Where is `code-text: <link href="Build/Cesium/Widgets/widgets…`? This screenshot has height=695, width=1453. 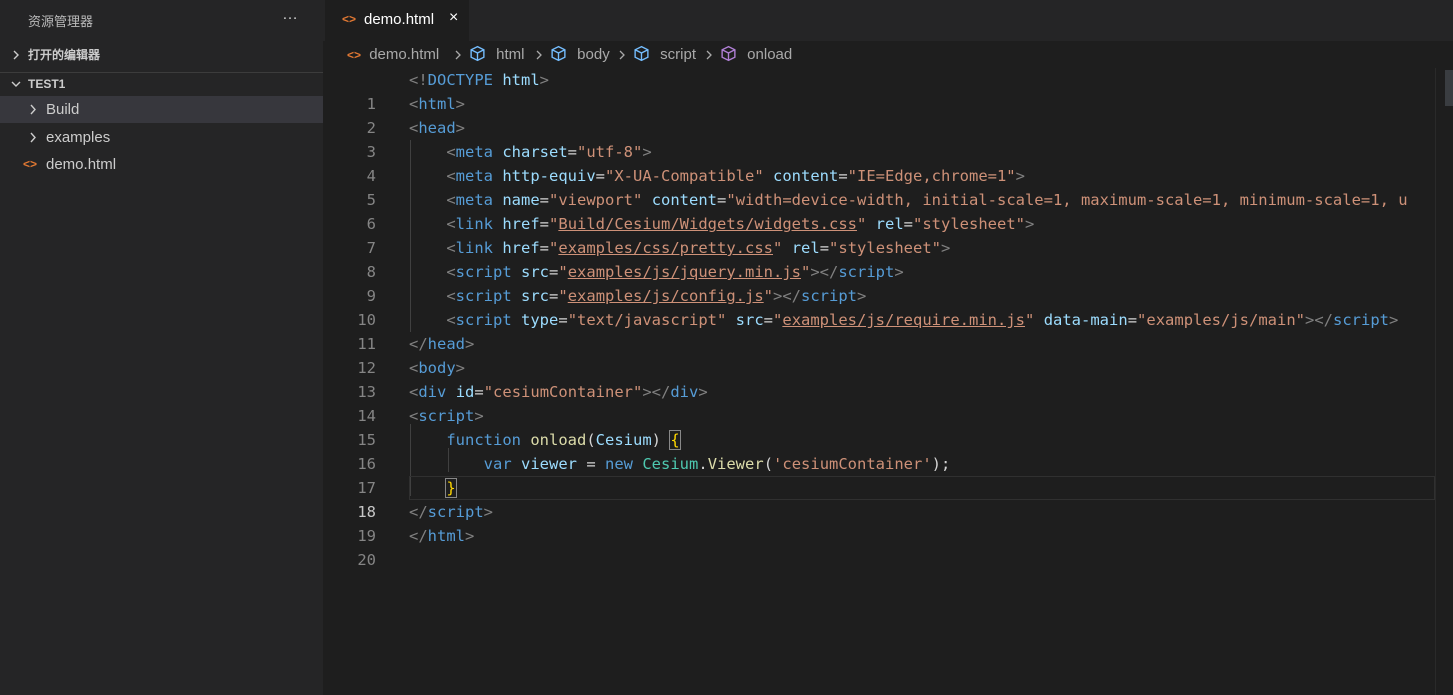
code-text: <link href="Build/Cesium/Widgets/widgets… is located at coordinates (740, 224).